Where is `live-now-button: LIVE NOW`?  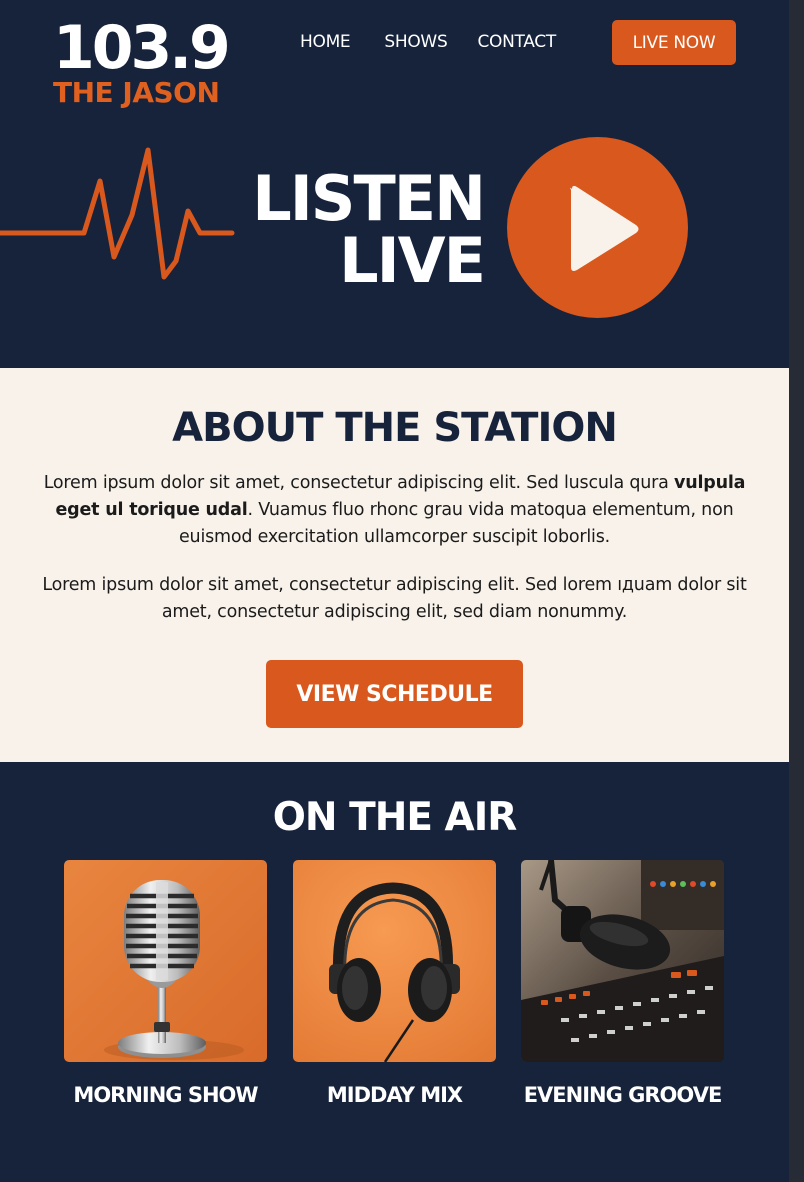
live-now-button: LIVE NOW is located at coordinates (674, 42).